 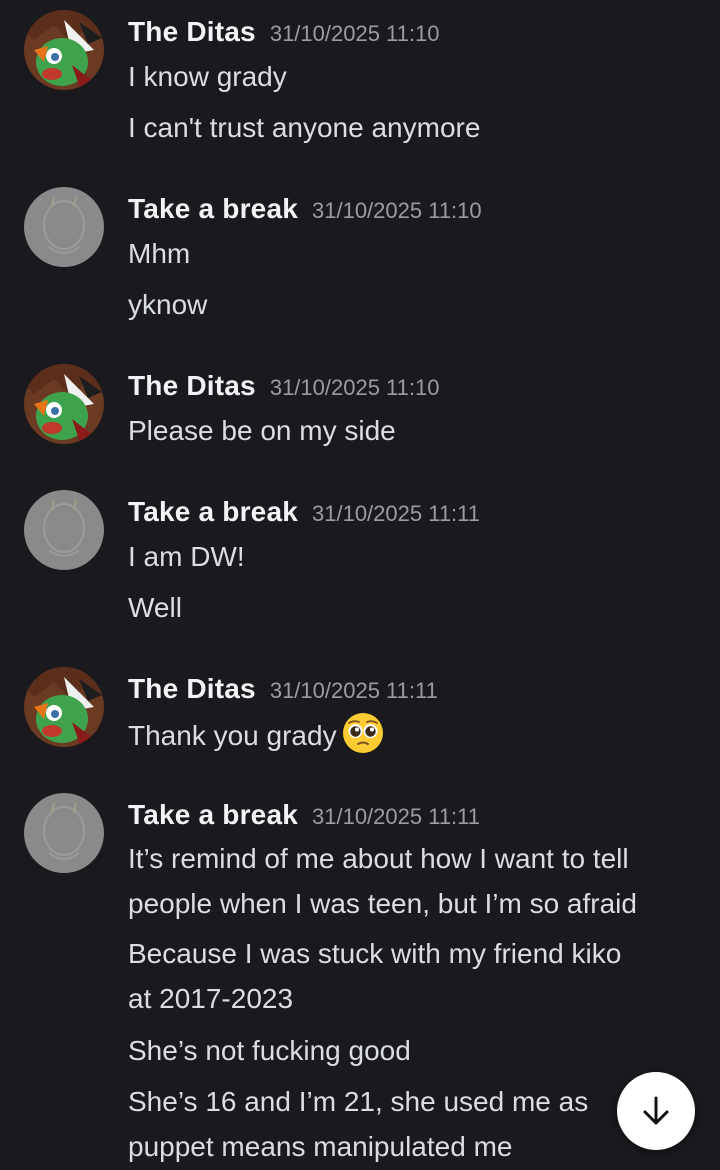 I want to click on arrow-down-icon, so click(x=656, y=1110).